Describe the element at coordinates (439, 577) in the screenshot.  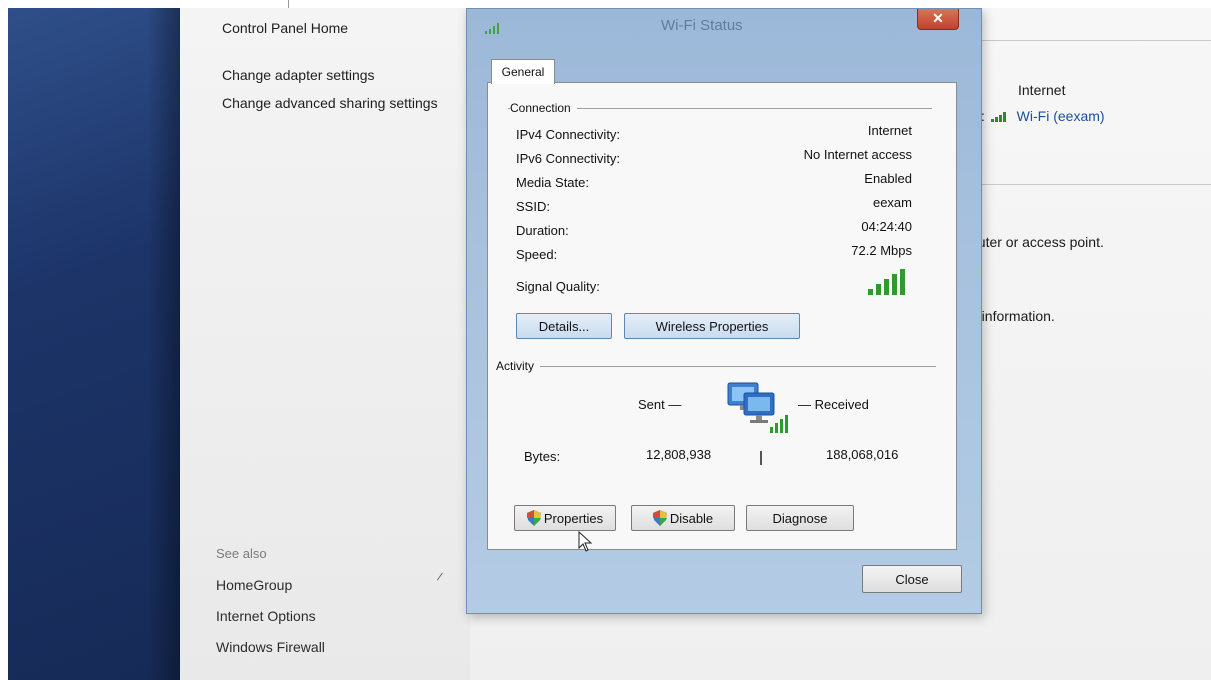
I see `stray-mark: /` at that location.